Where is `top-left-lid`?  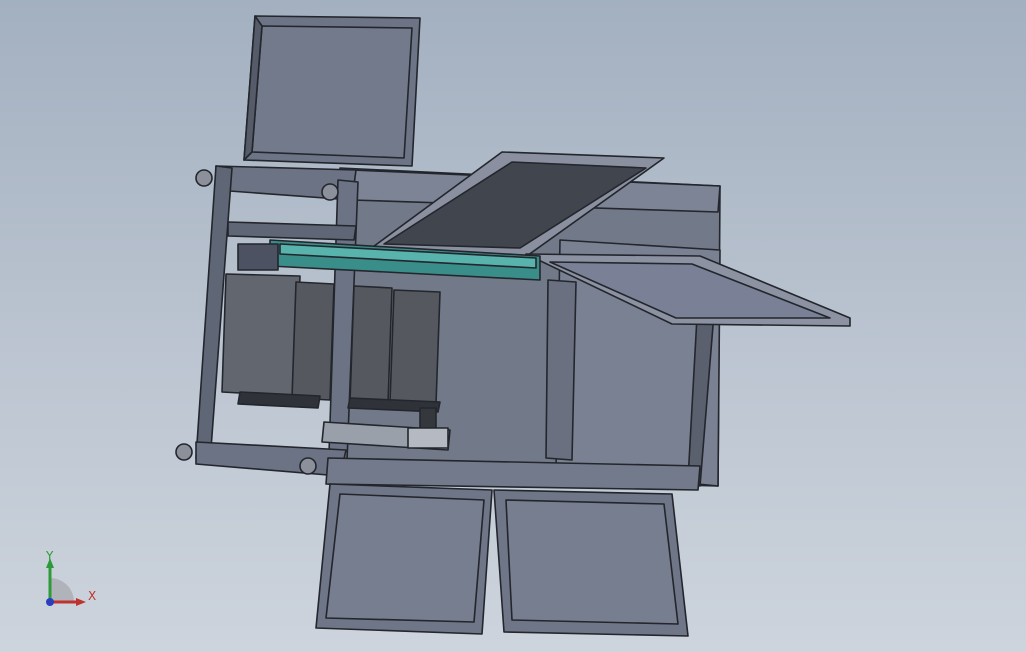 top-left-lid is located at coordinates (332, 91).